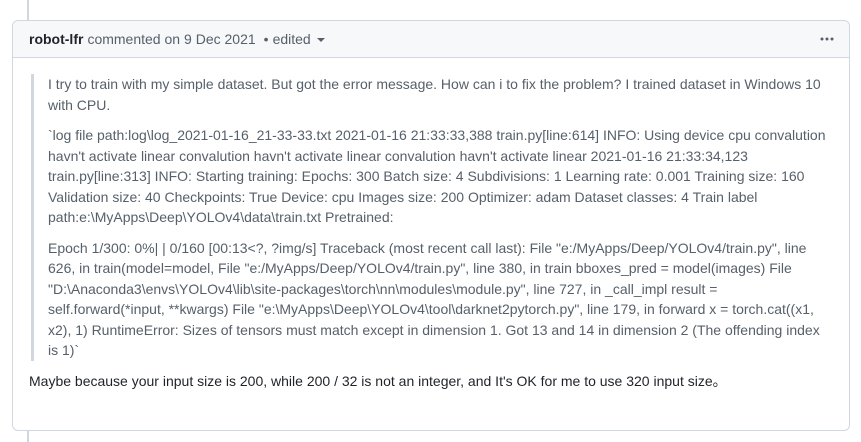 The image size is (861, 442). Describe the element at coordinates (56, 39) in the screenshot. I see `author-link: robot-lfr` at that location.